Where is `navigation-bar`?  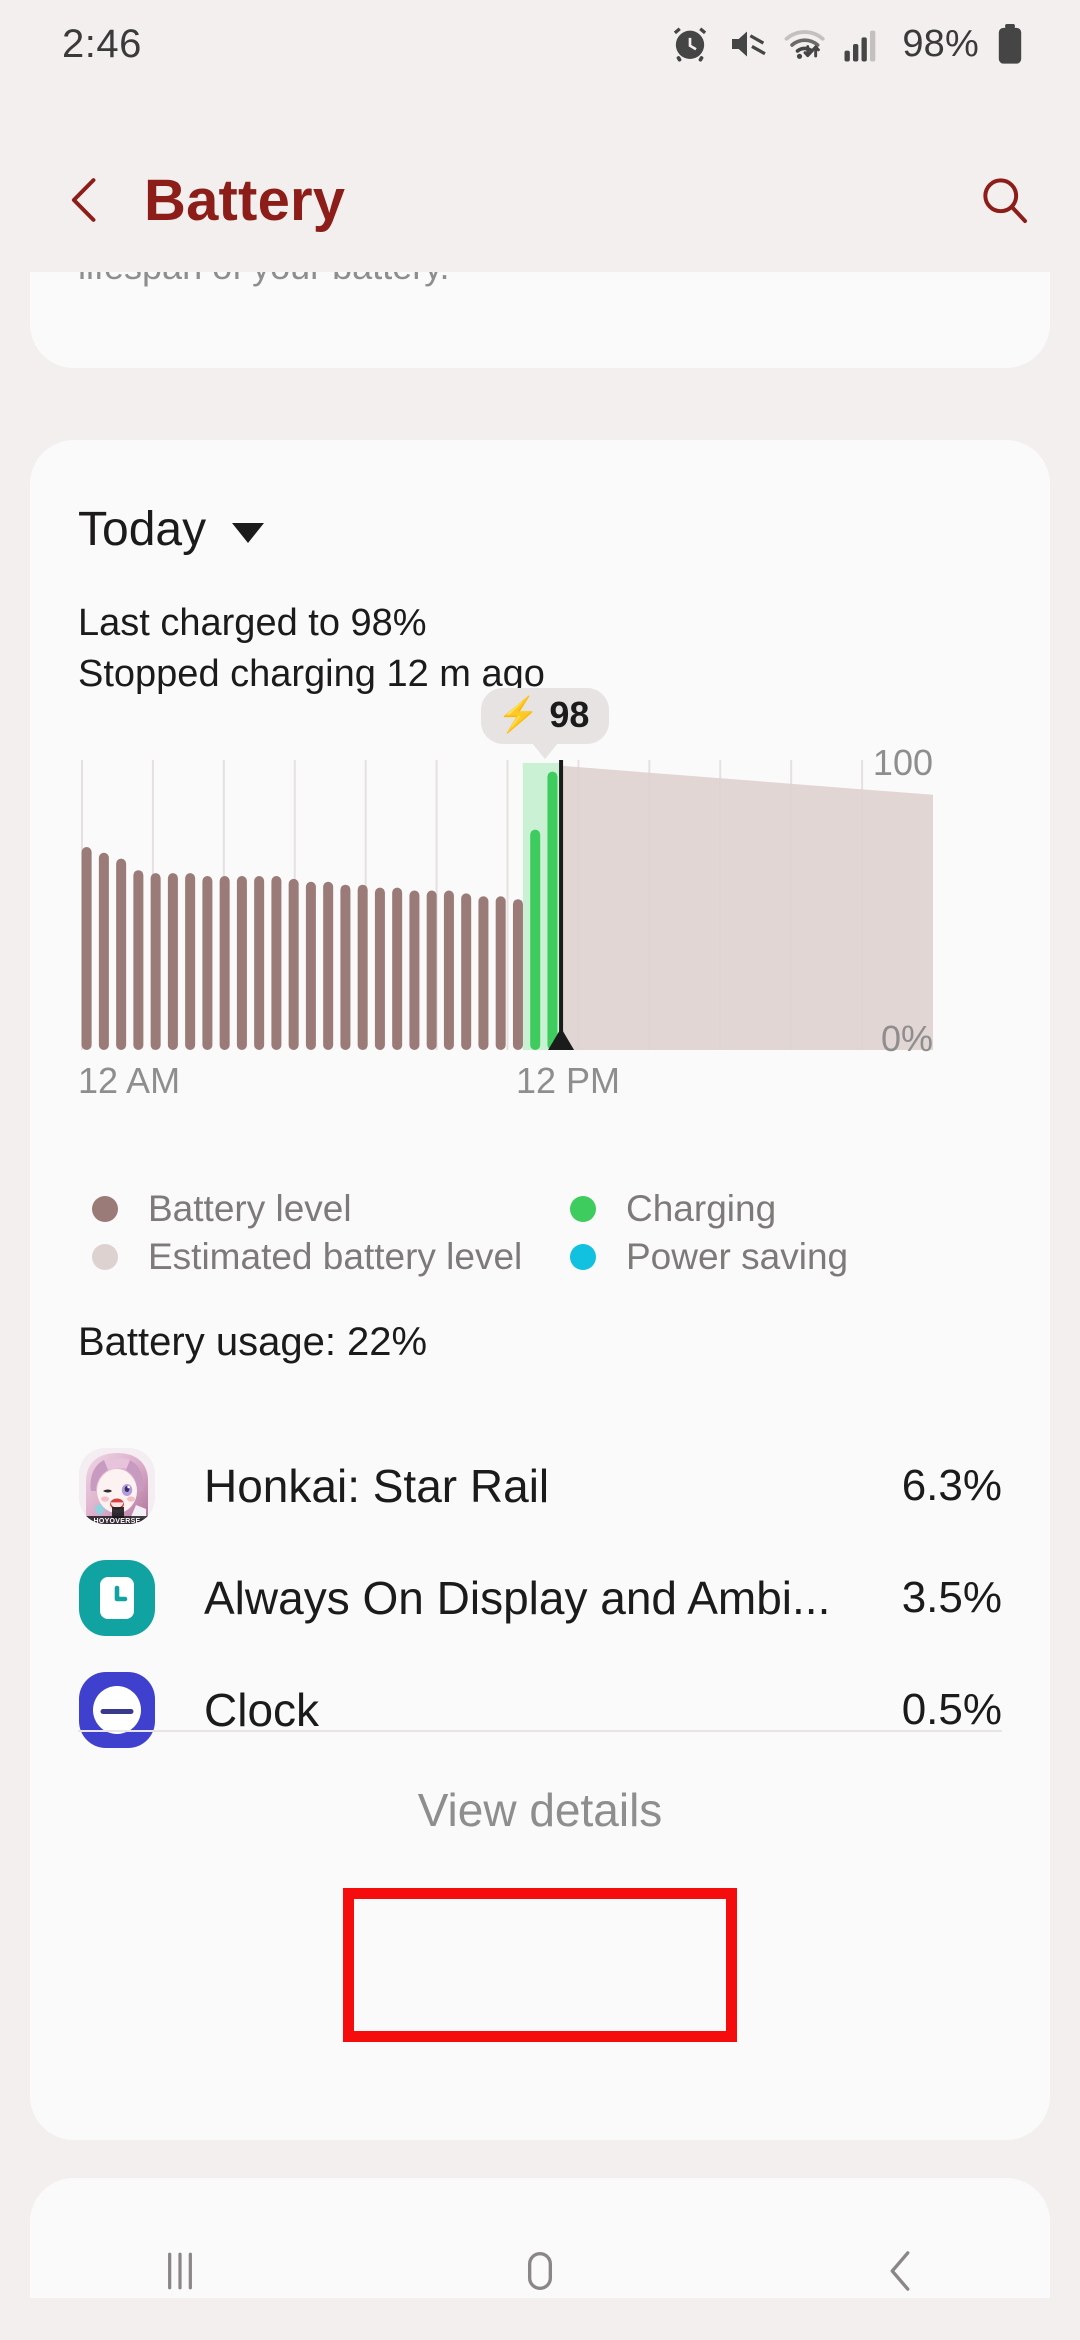
navigation-bar is located at coordinates (540, 2271).